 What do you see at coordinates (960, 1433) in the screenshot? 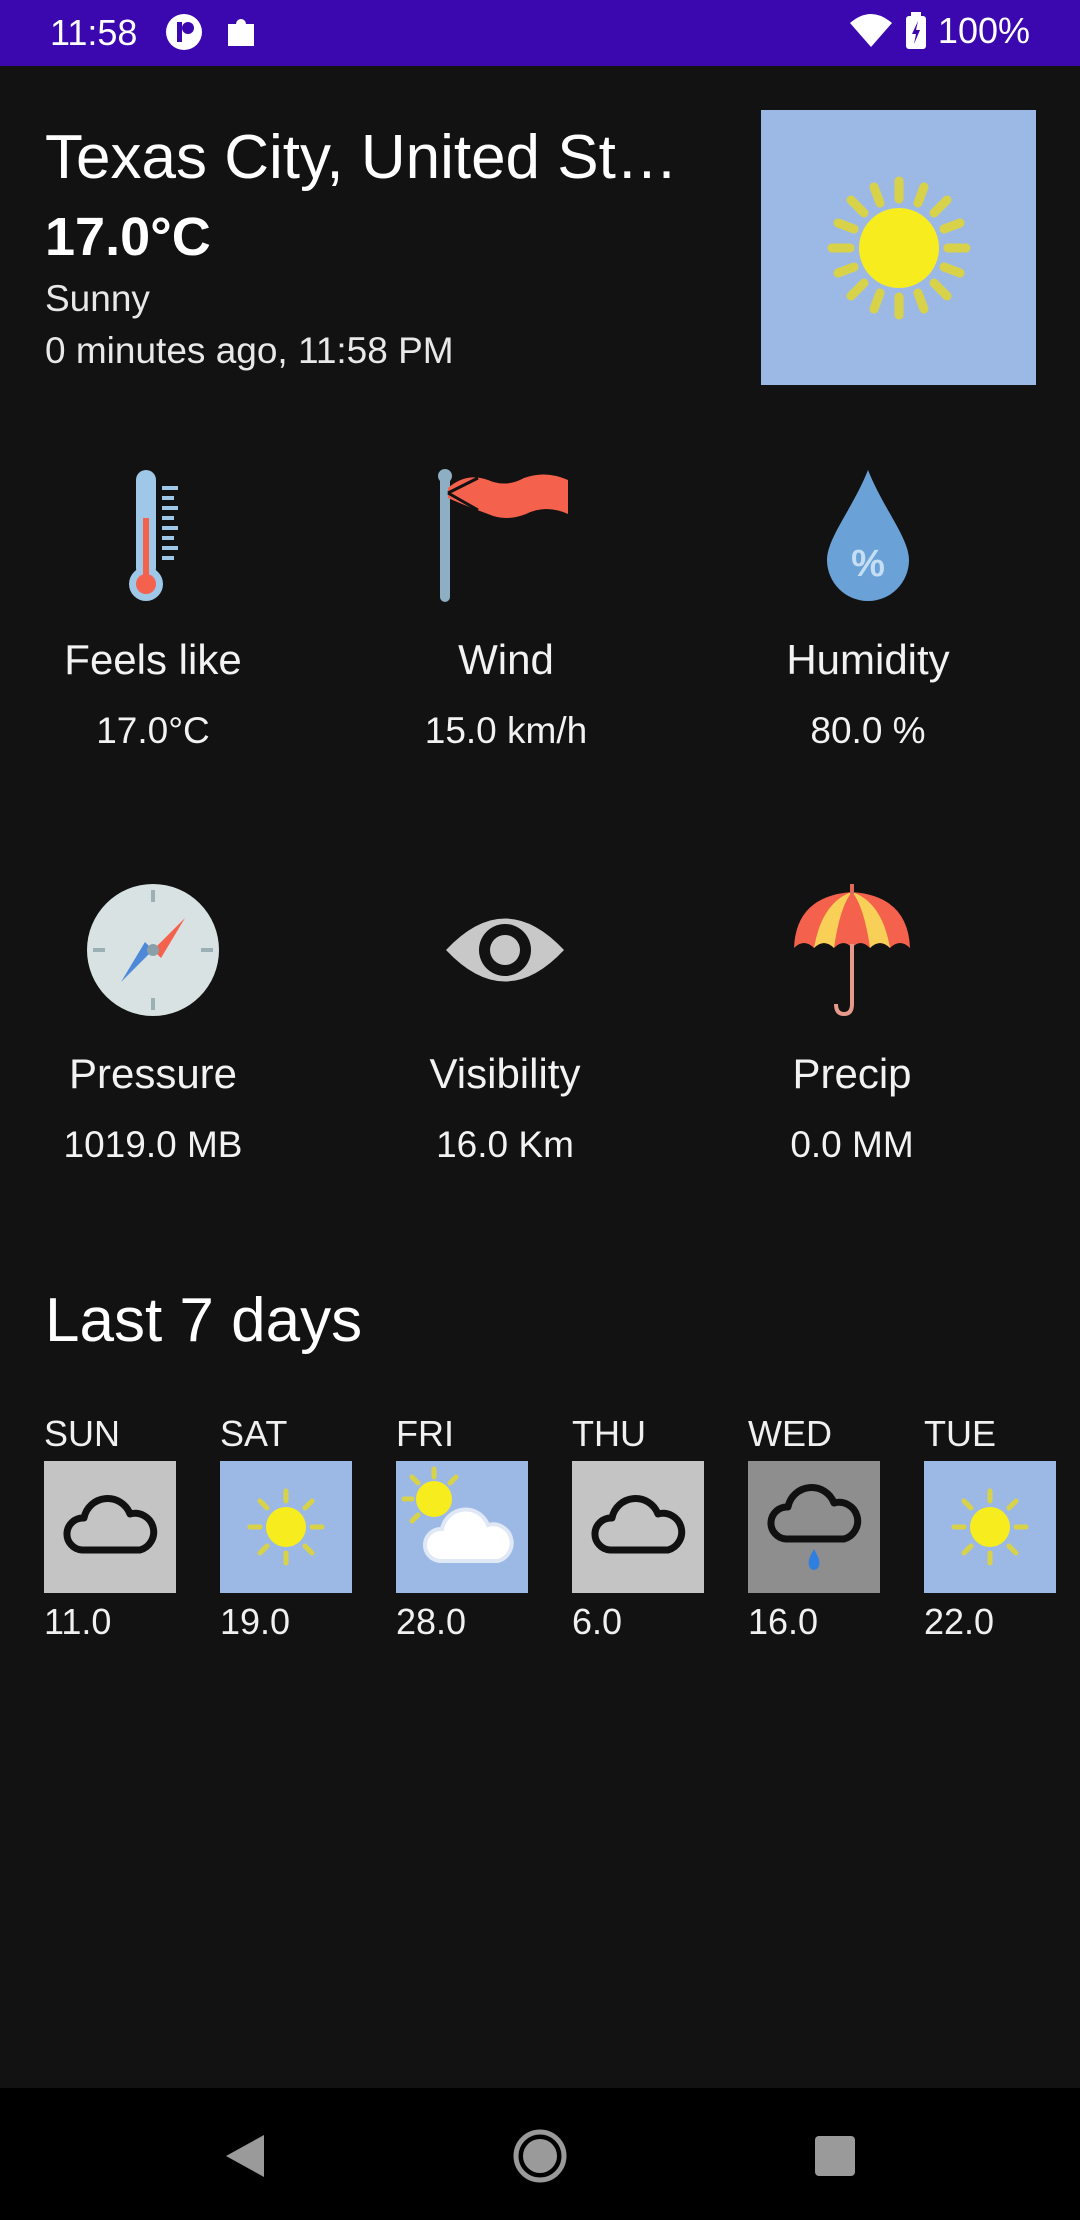
I see `history-day-name: TUE` at bounding box center [960, 1433].